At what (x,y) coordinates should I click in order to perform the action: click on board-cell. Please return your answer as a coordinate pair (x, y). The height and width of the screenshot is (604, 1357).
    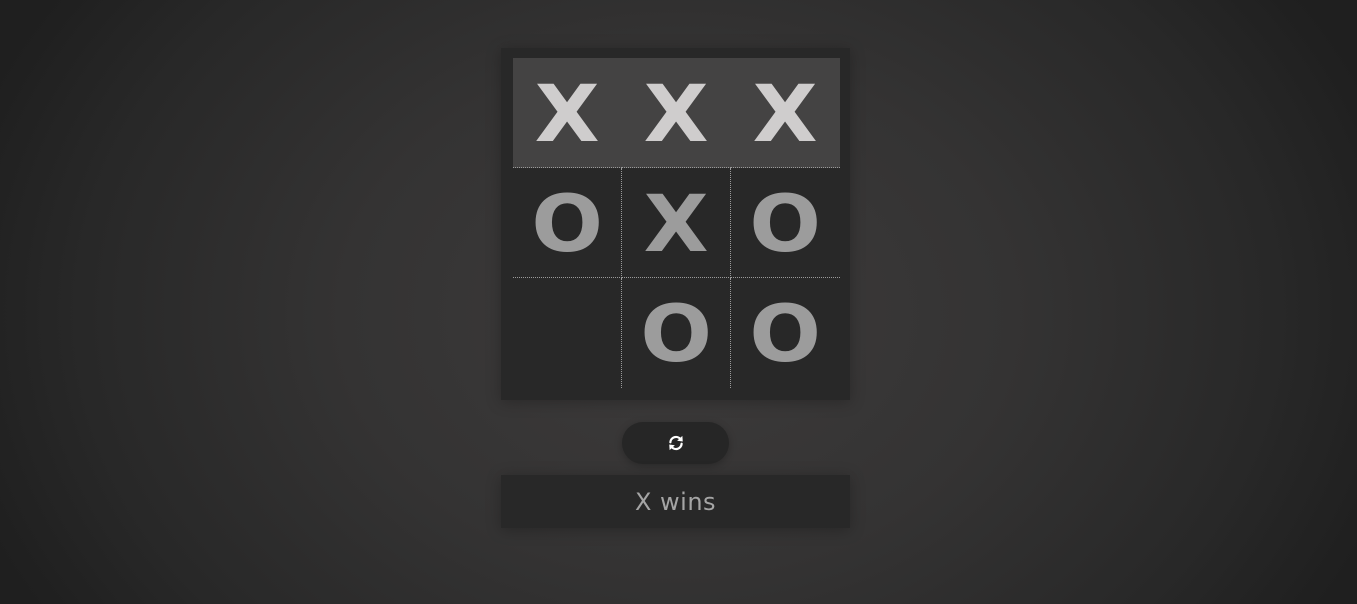
    Looking at the image, I should click on (567, 333).